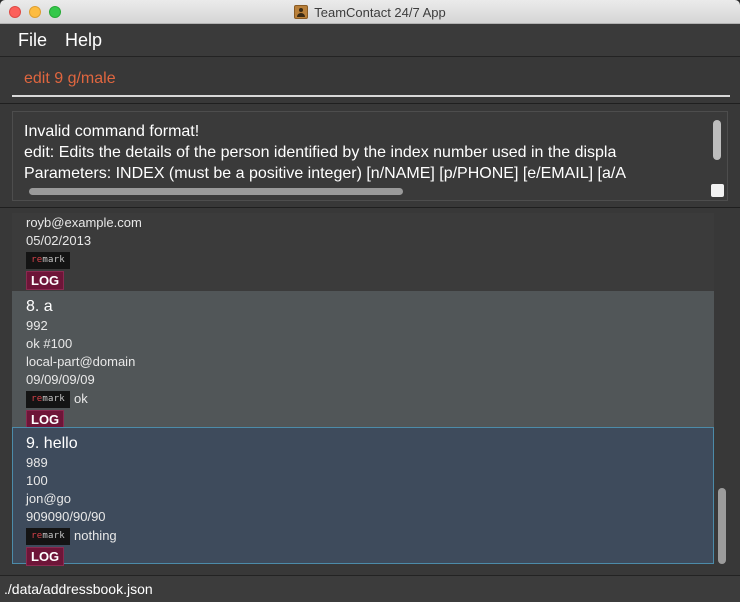  I want to click on scroll-corner, so click(717, 190).